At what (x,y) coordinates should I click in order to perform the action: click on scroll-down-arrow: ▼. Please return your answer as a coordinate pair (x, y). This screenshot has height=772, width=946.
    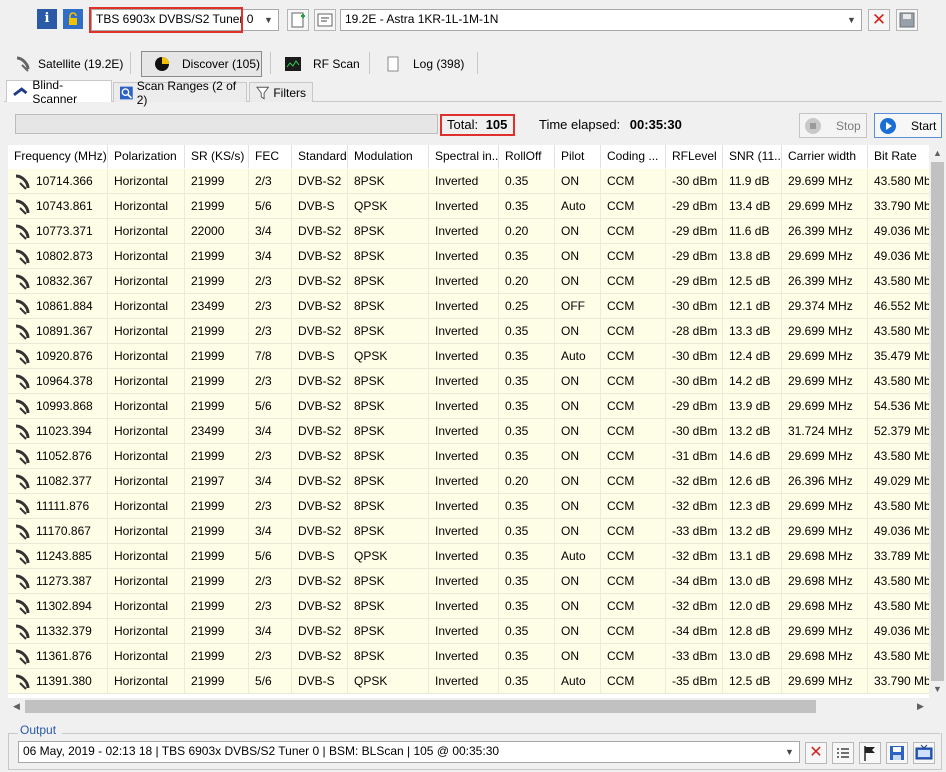
    Looking at the image, I should click on (937, 689).